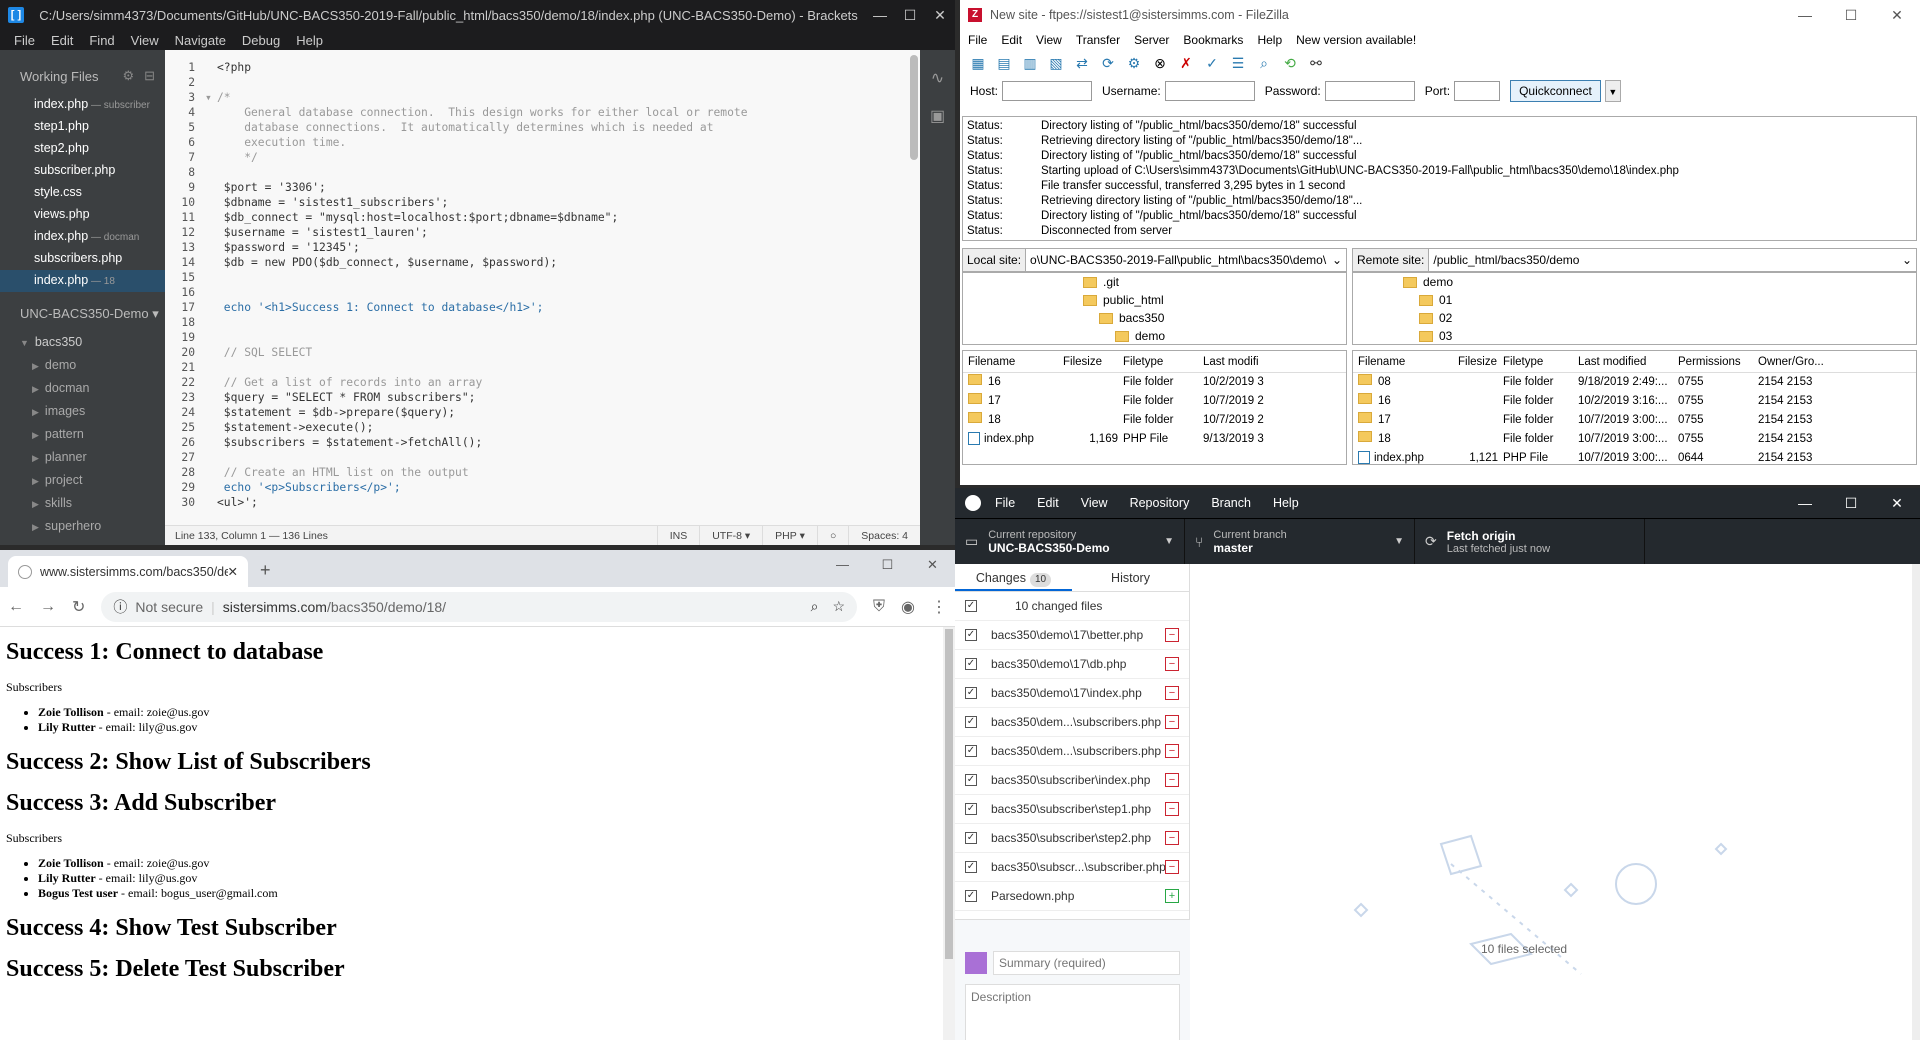 The height and width of the screenshot is (1040, 1920). Describe the element at coordinates (1214, 318) in the screenshot. I see `tree-node: bacs350` at that location.